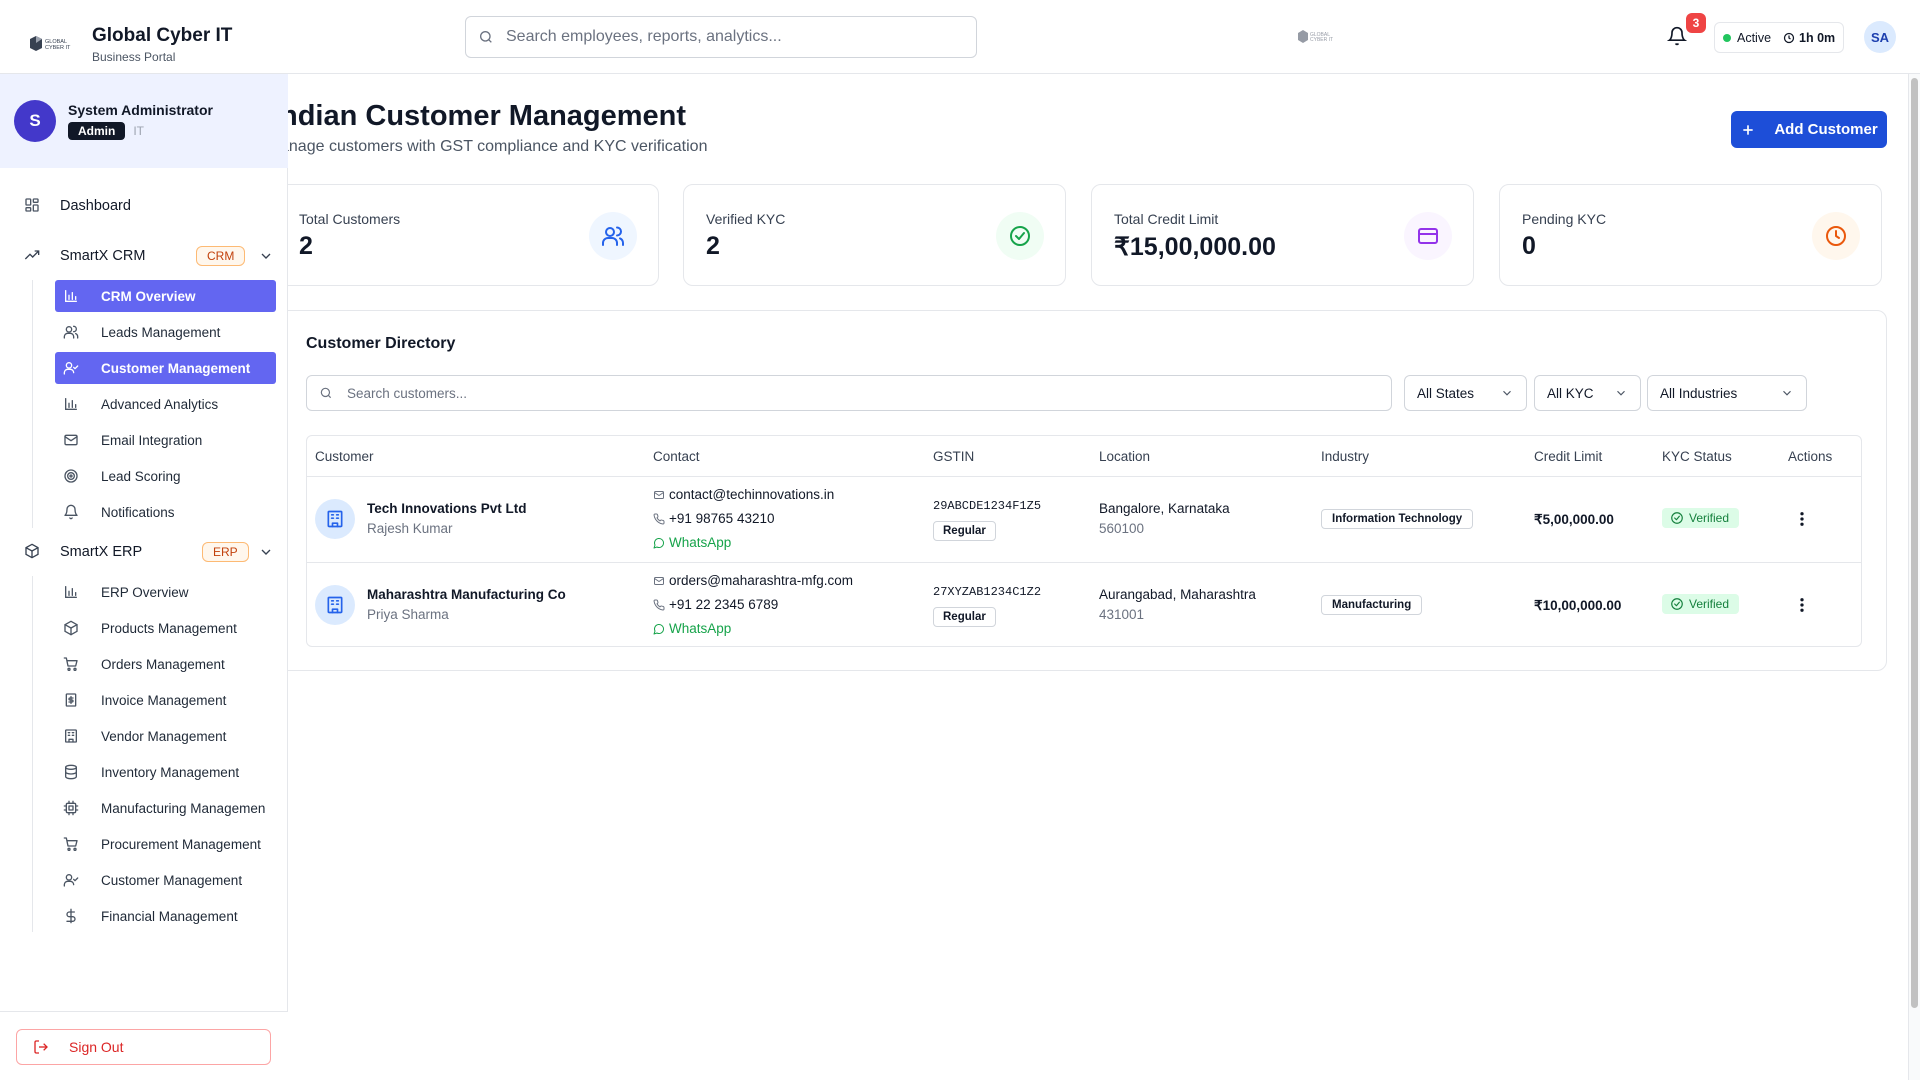  I want to click on customer-search-input, so click(847, 393).